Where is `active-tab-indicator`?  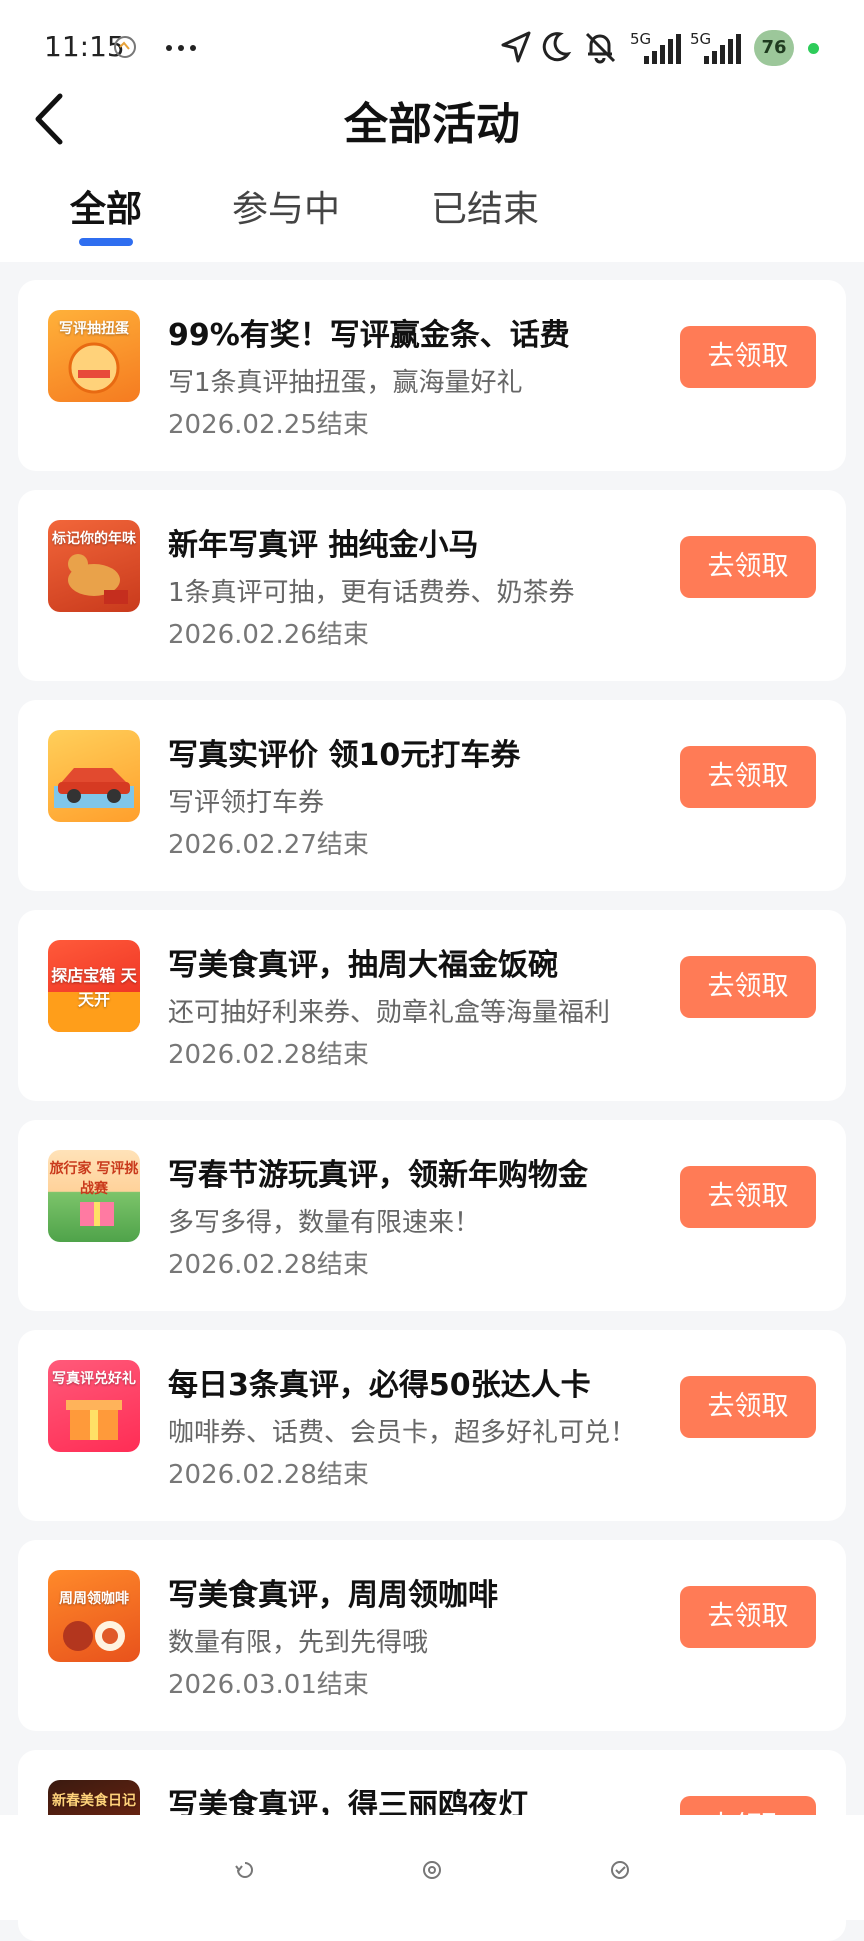 active-tab-indicator is located at coordinates (106, 242).